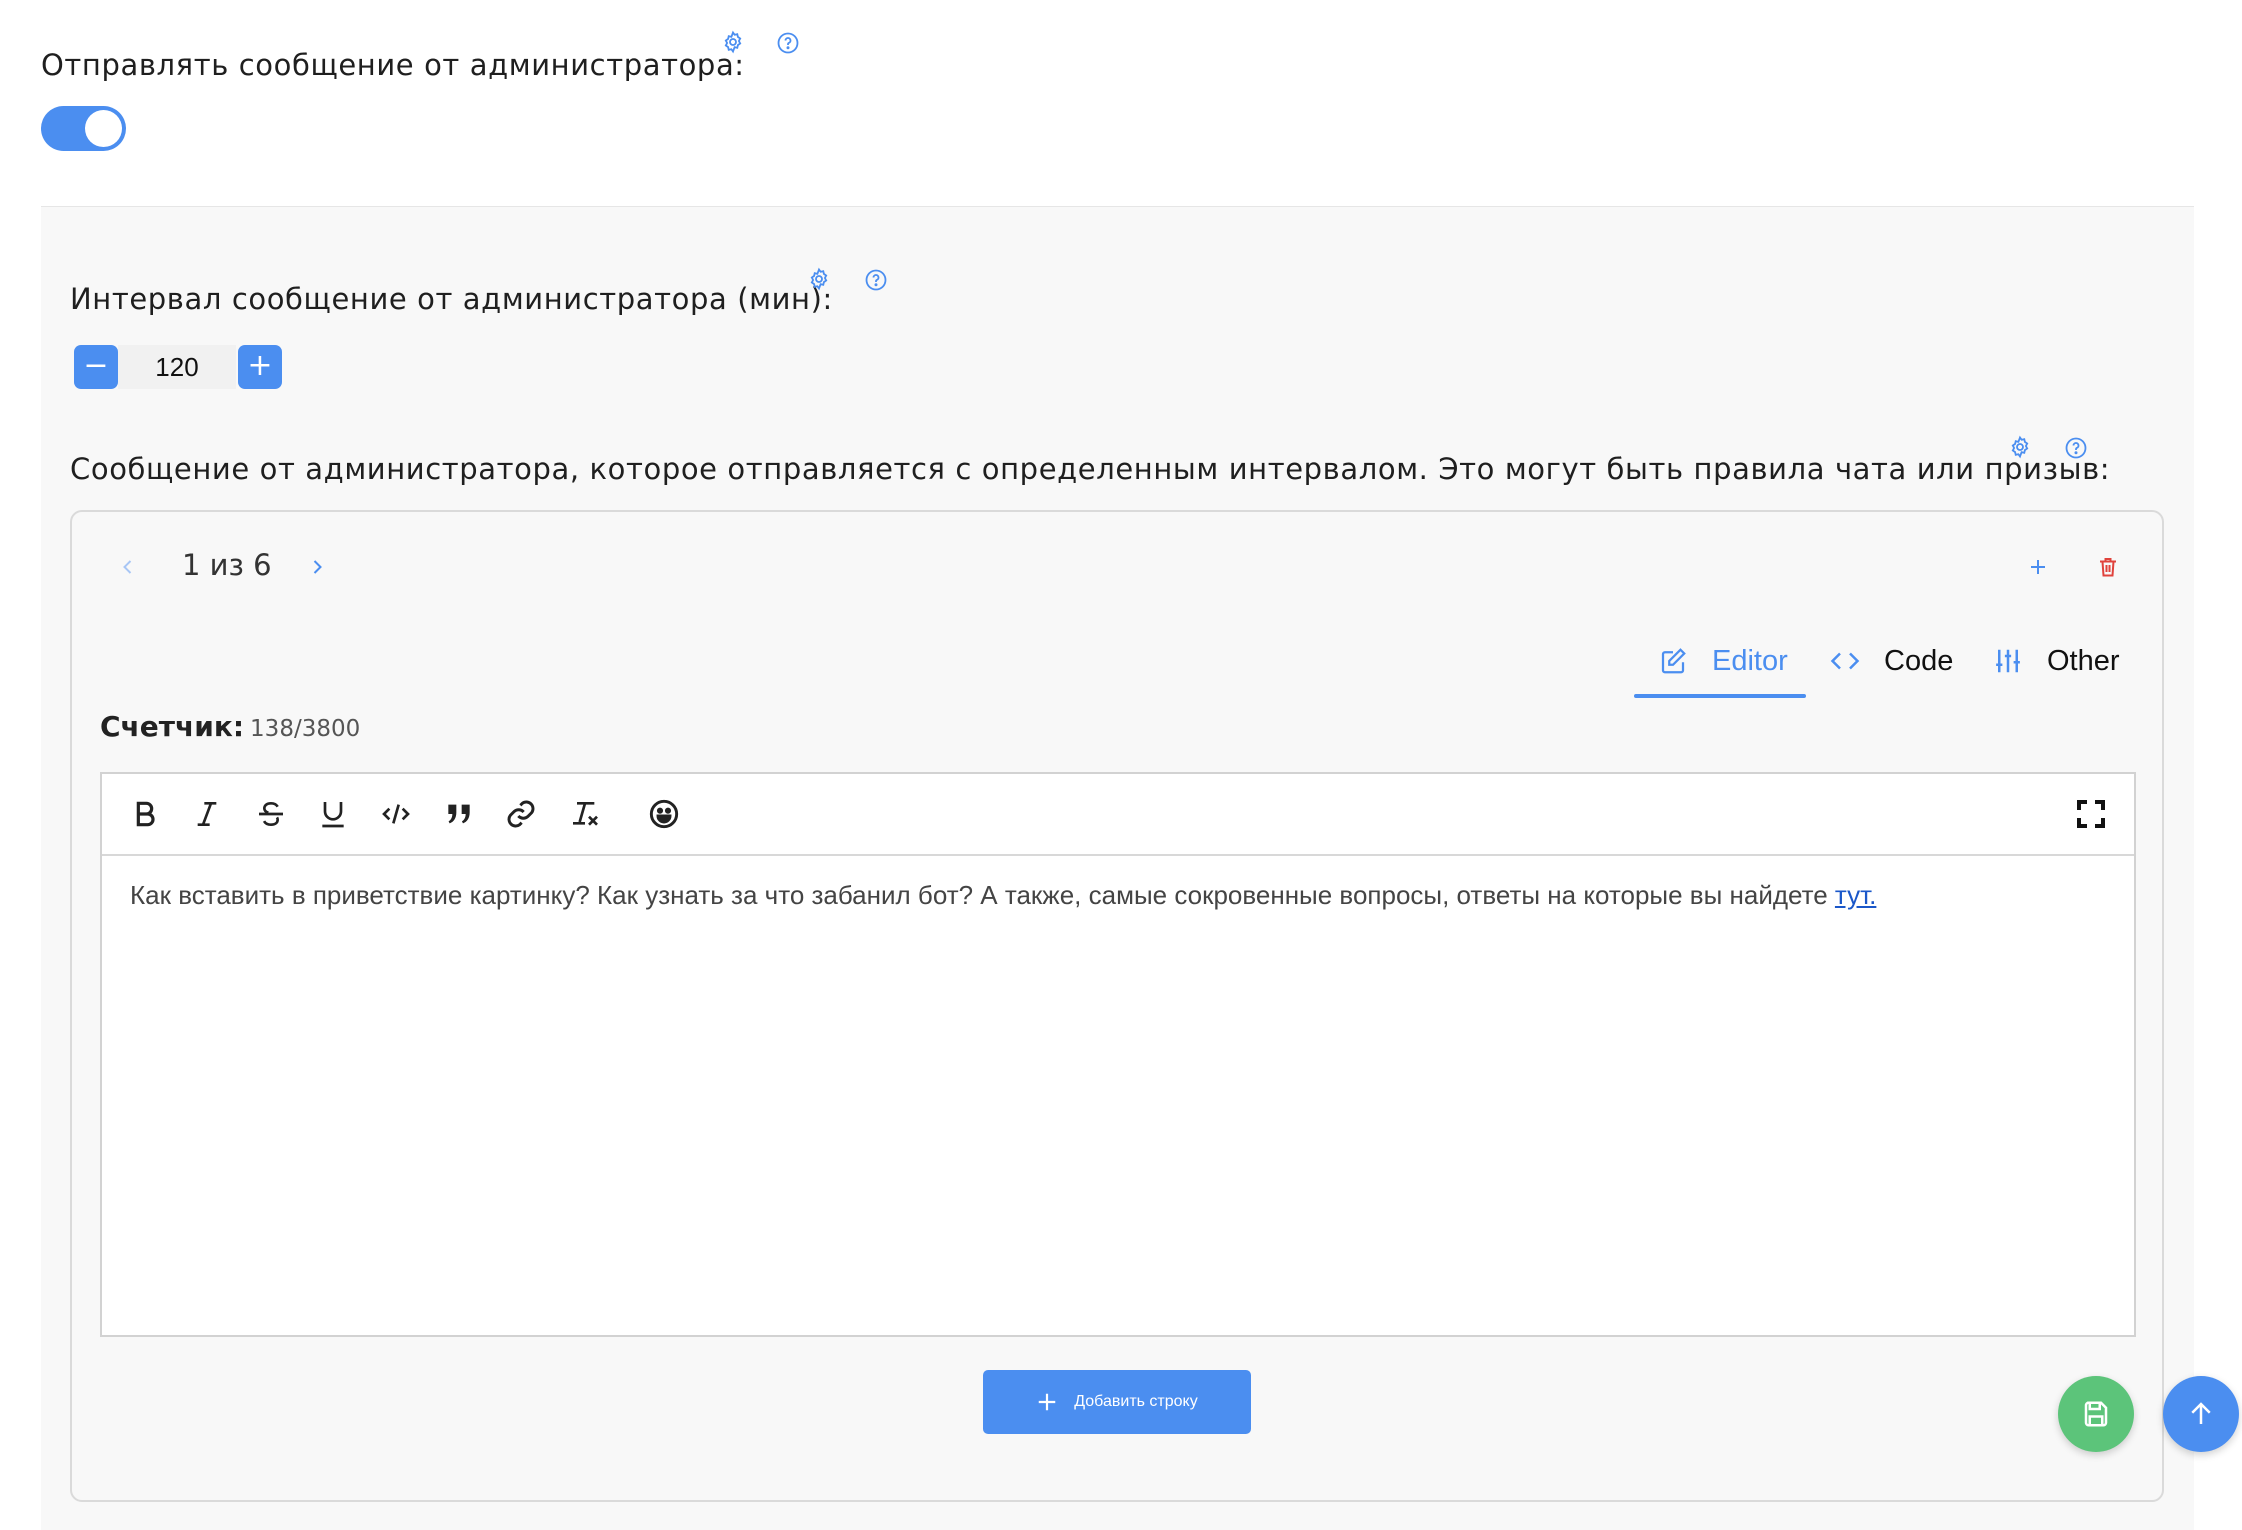 The height and width of the screenshot is (1530, 2242). I want to click on counter-value: 138/3800, so click(305, 729).